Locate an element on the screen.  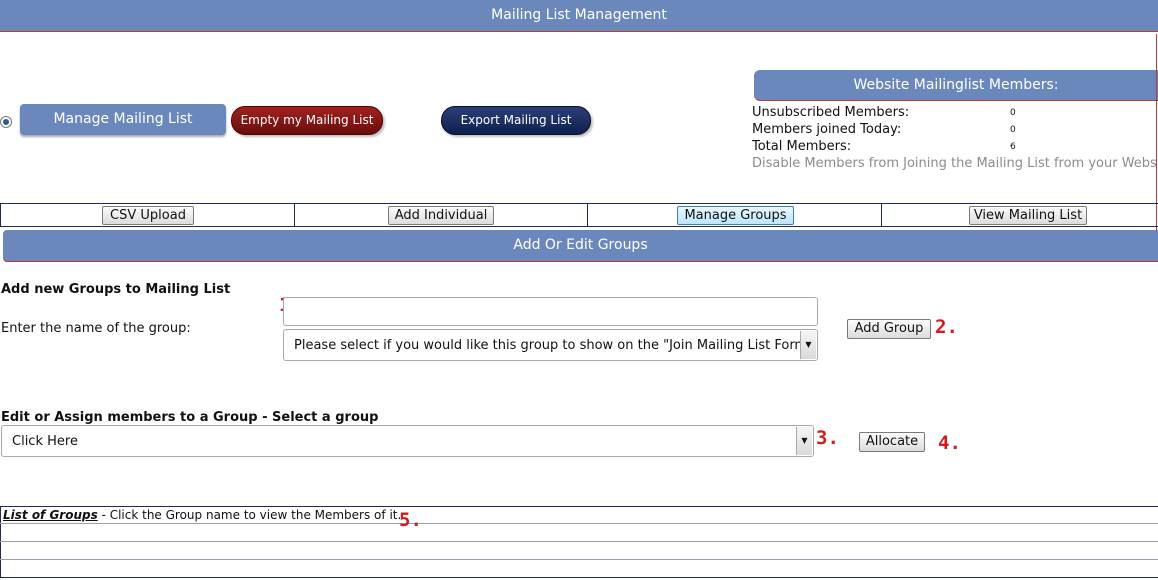
group-select: Click Here ▼ is located at coordinates (407, 441).